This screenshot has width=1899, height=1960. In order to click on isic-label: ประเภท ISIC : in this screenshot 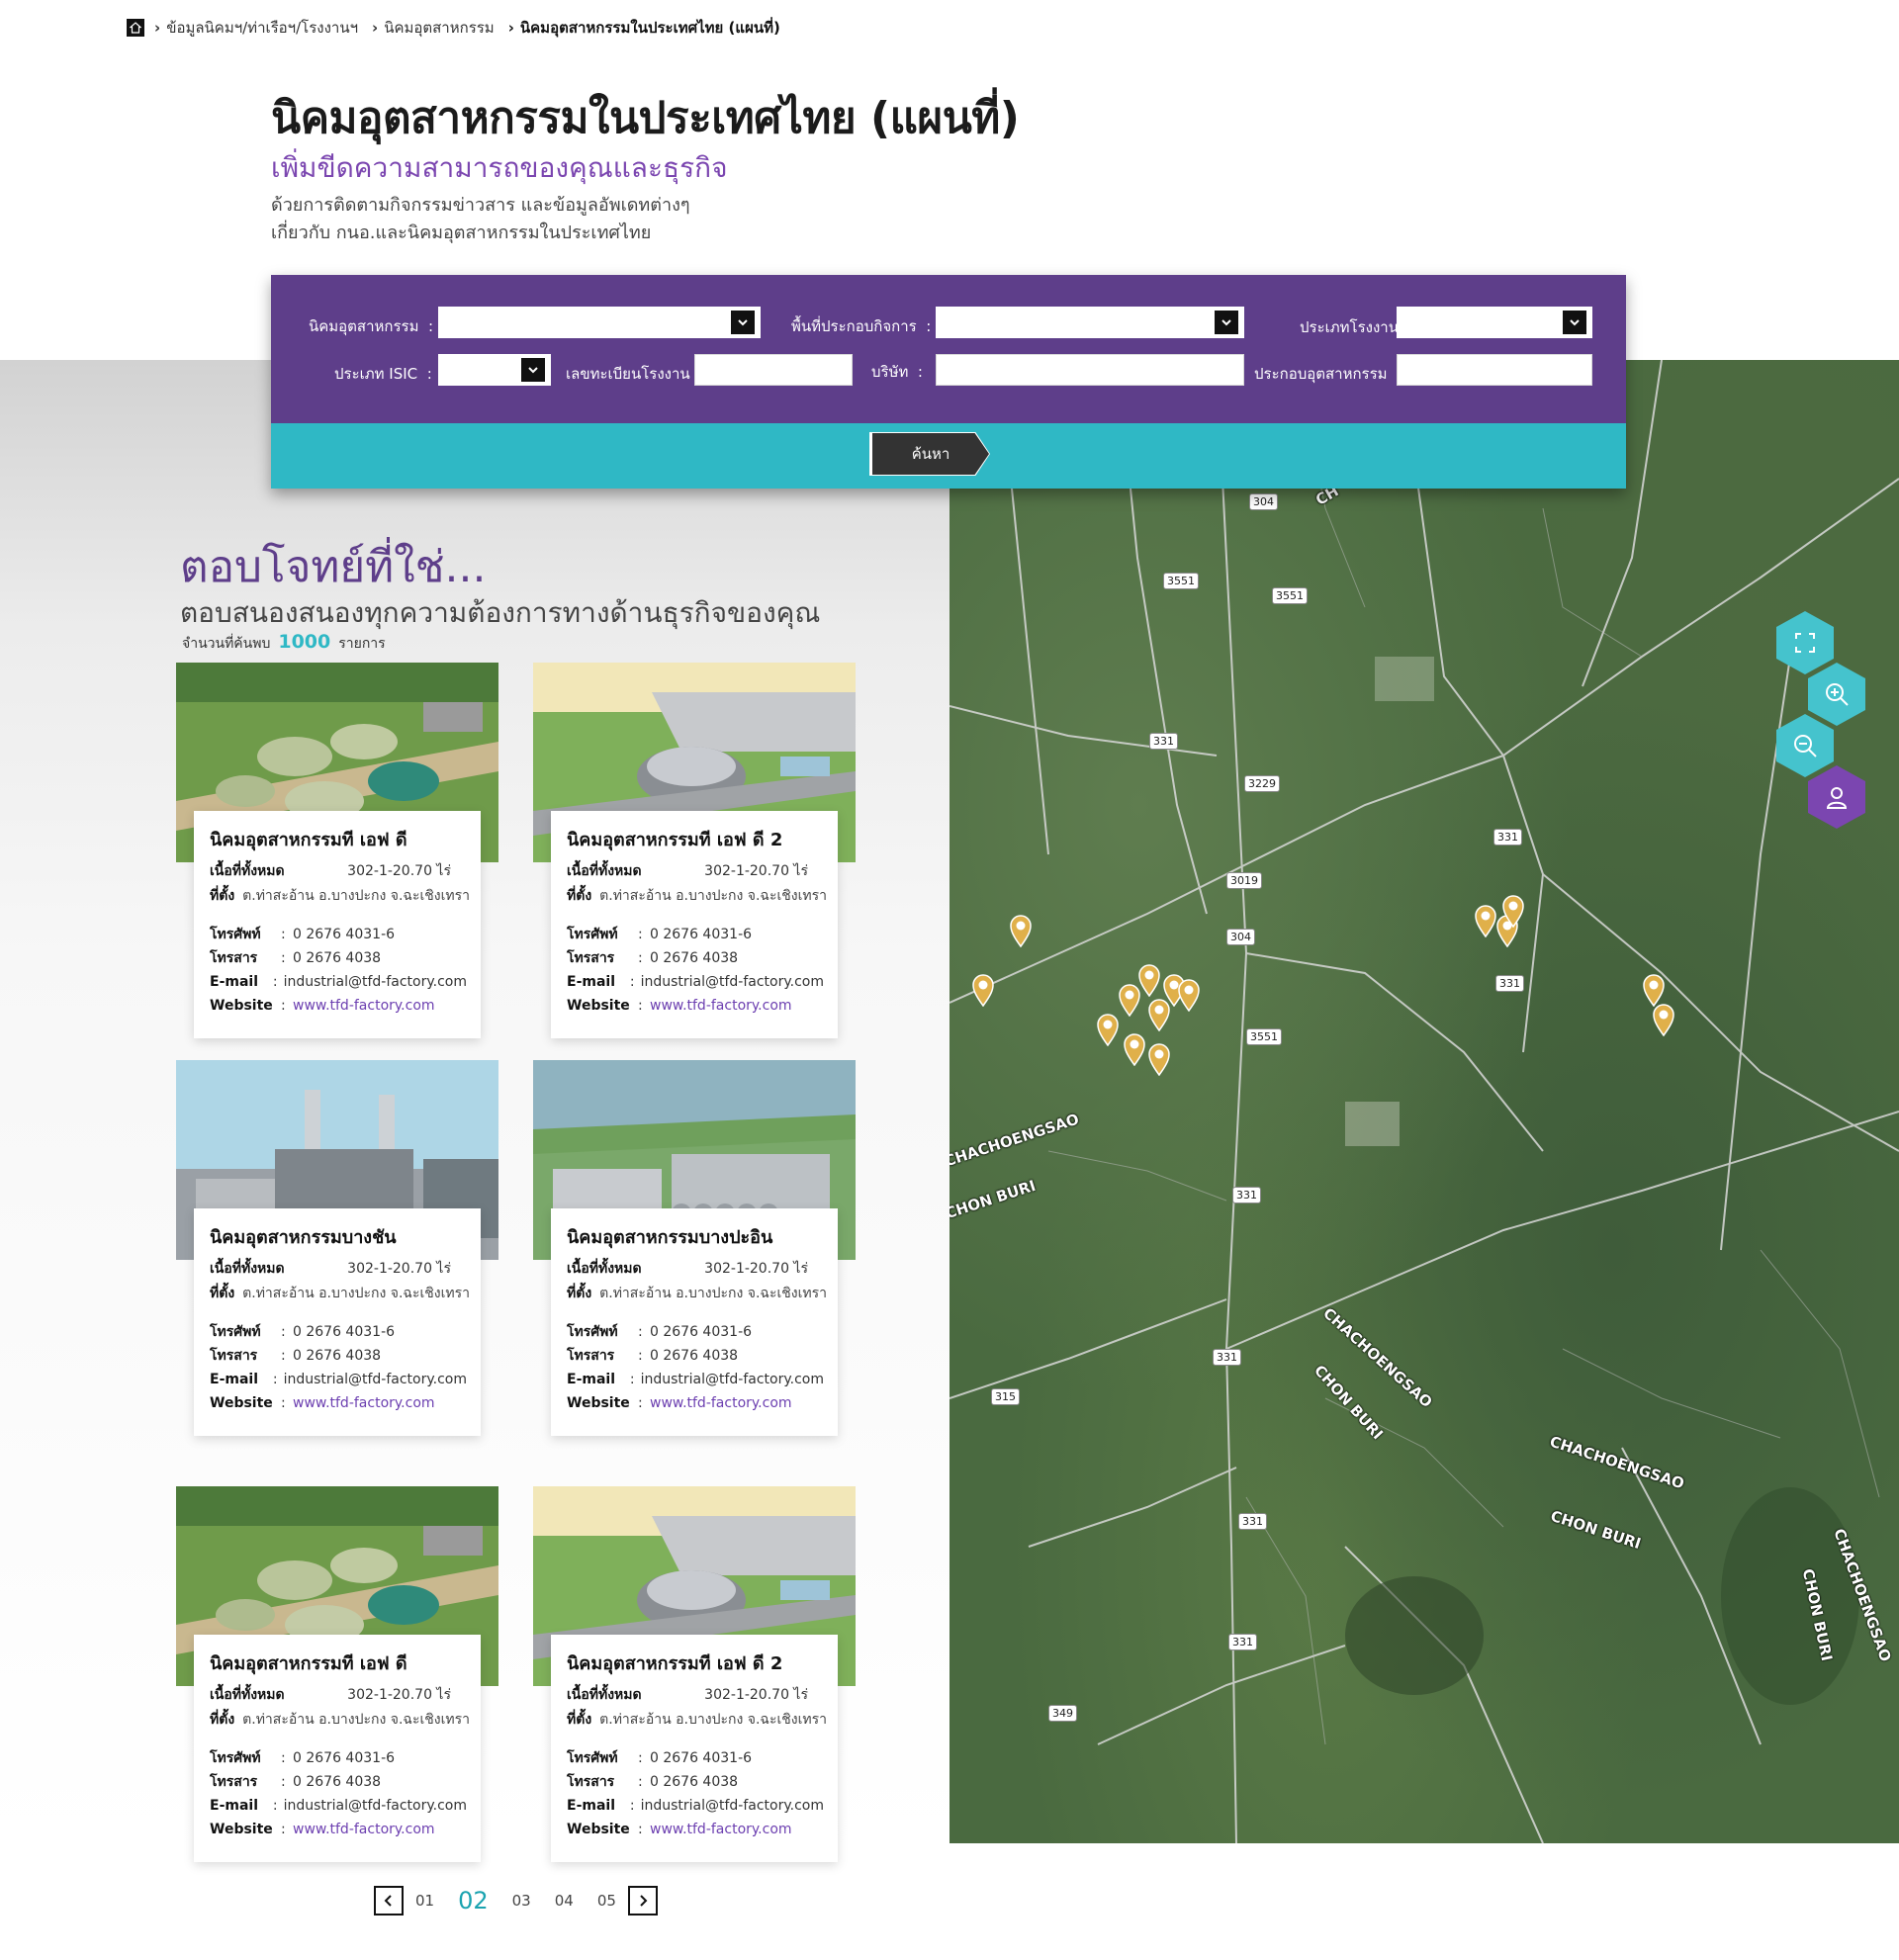, I will do `click(383, 374)`.